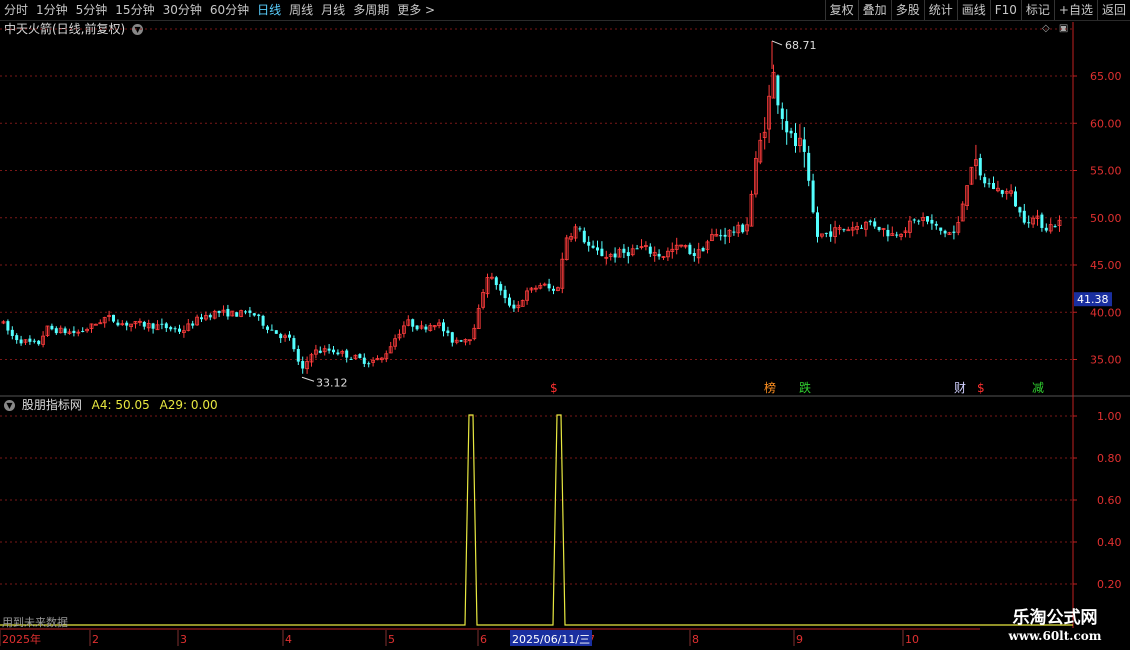 The height and width of the screenshot is (650, 1130). I want to click on date-label: 6, so click(483, 639).